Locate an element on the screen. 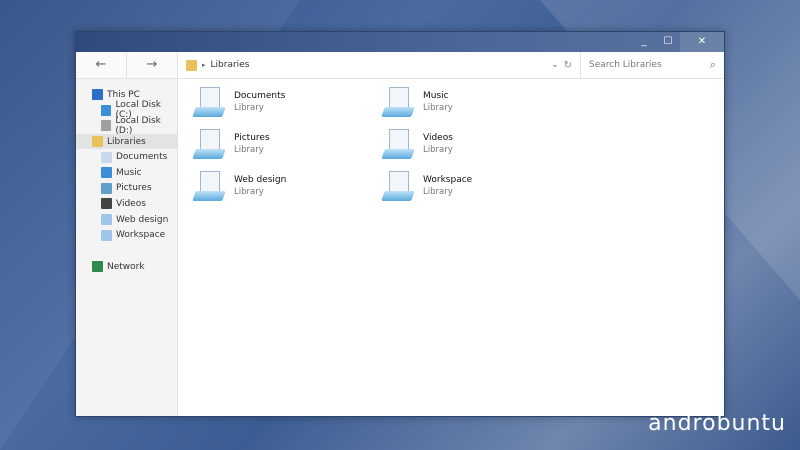 This screenshot has width=800, height=450. search-placeholder: Search Libraries is located at coordinates (625, 65).